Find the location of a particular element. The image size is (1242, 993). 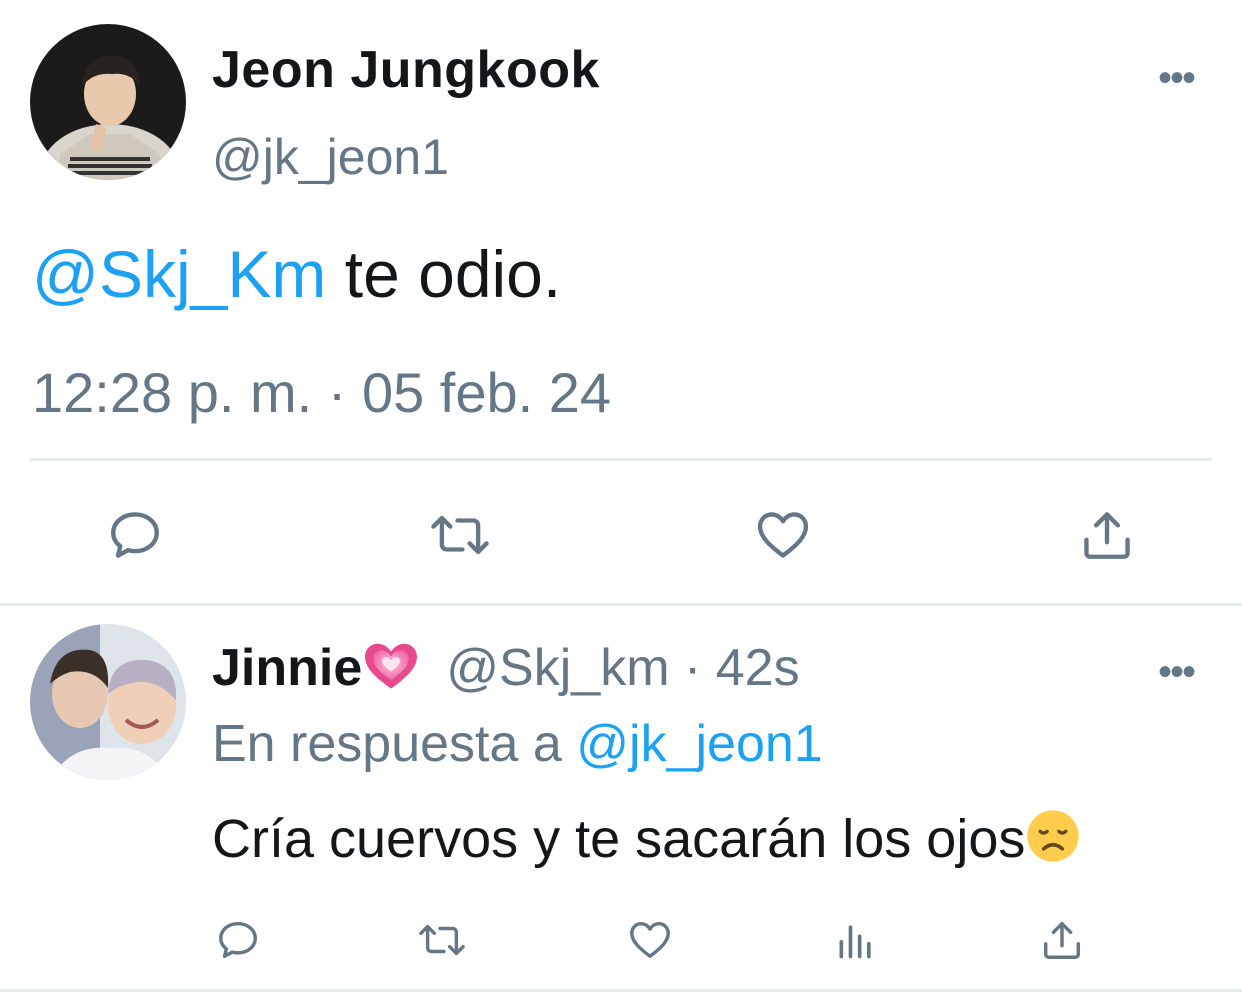

reply-like-button is located at coordinates (650, 940).